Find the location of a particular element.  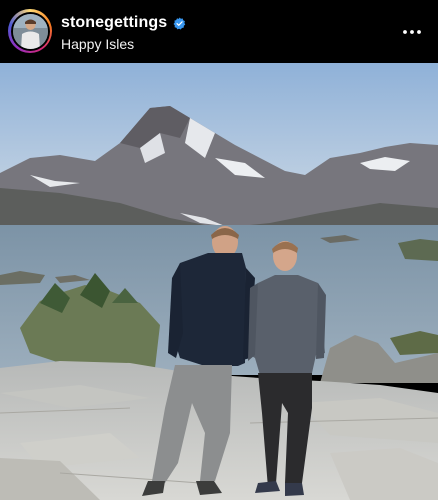

verified-badge-icon is located at coordinates (179, 23).